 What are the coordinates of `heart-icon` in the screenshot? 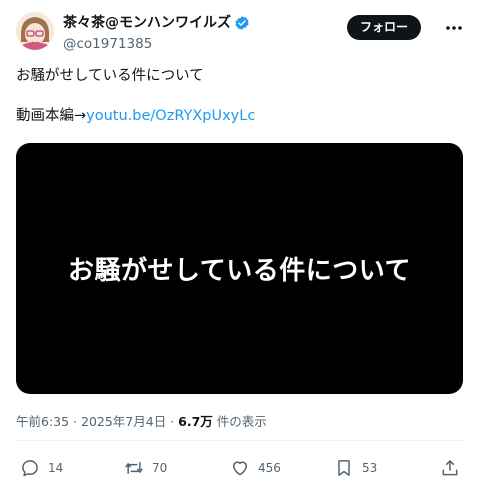 It's located at (240, 468).